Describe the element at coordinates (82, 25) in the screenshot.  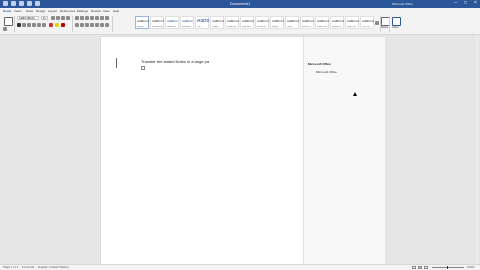
I see `align-center-icon` at that location.